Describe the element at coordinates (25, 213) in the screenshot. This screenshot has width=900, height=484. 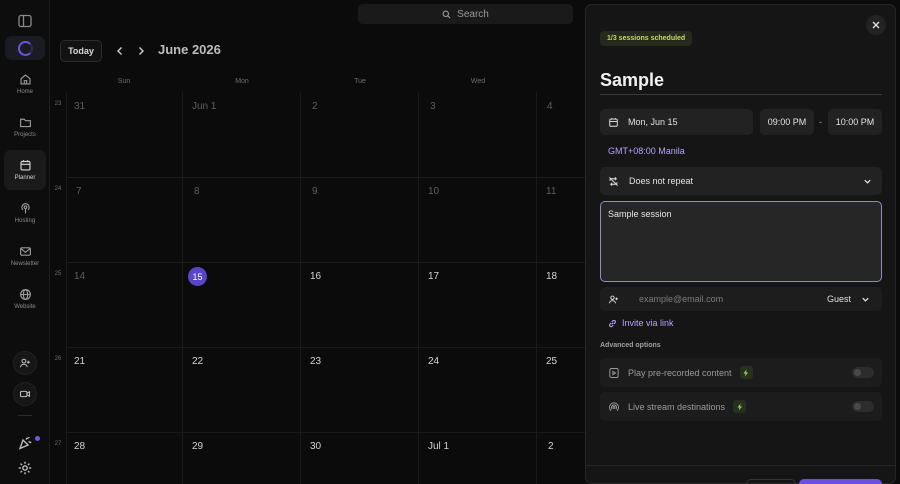
I see `sidebar-item-hosting: Hosting` at that location.